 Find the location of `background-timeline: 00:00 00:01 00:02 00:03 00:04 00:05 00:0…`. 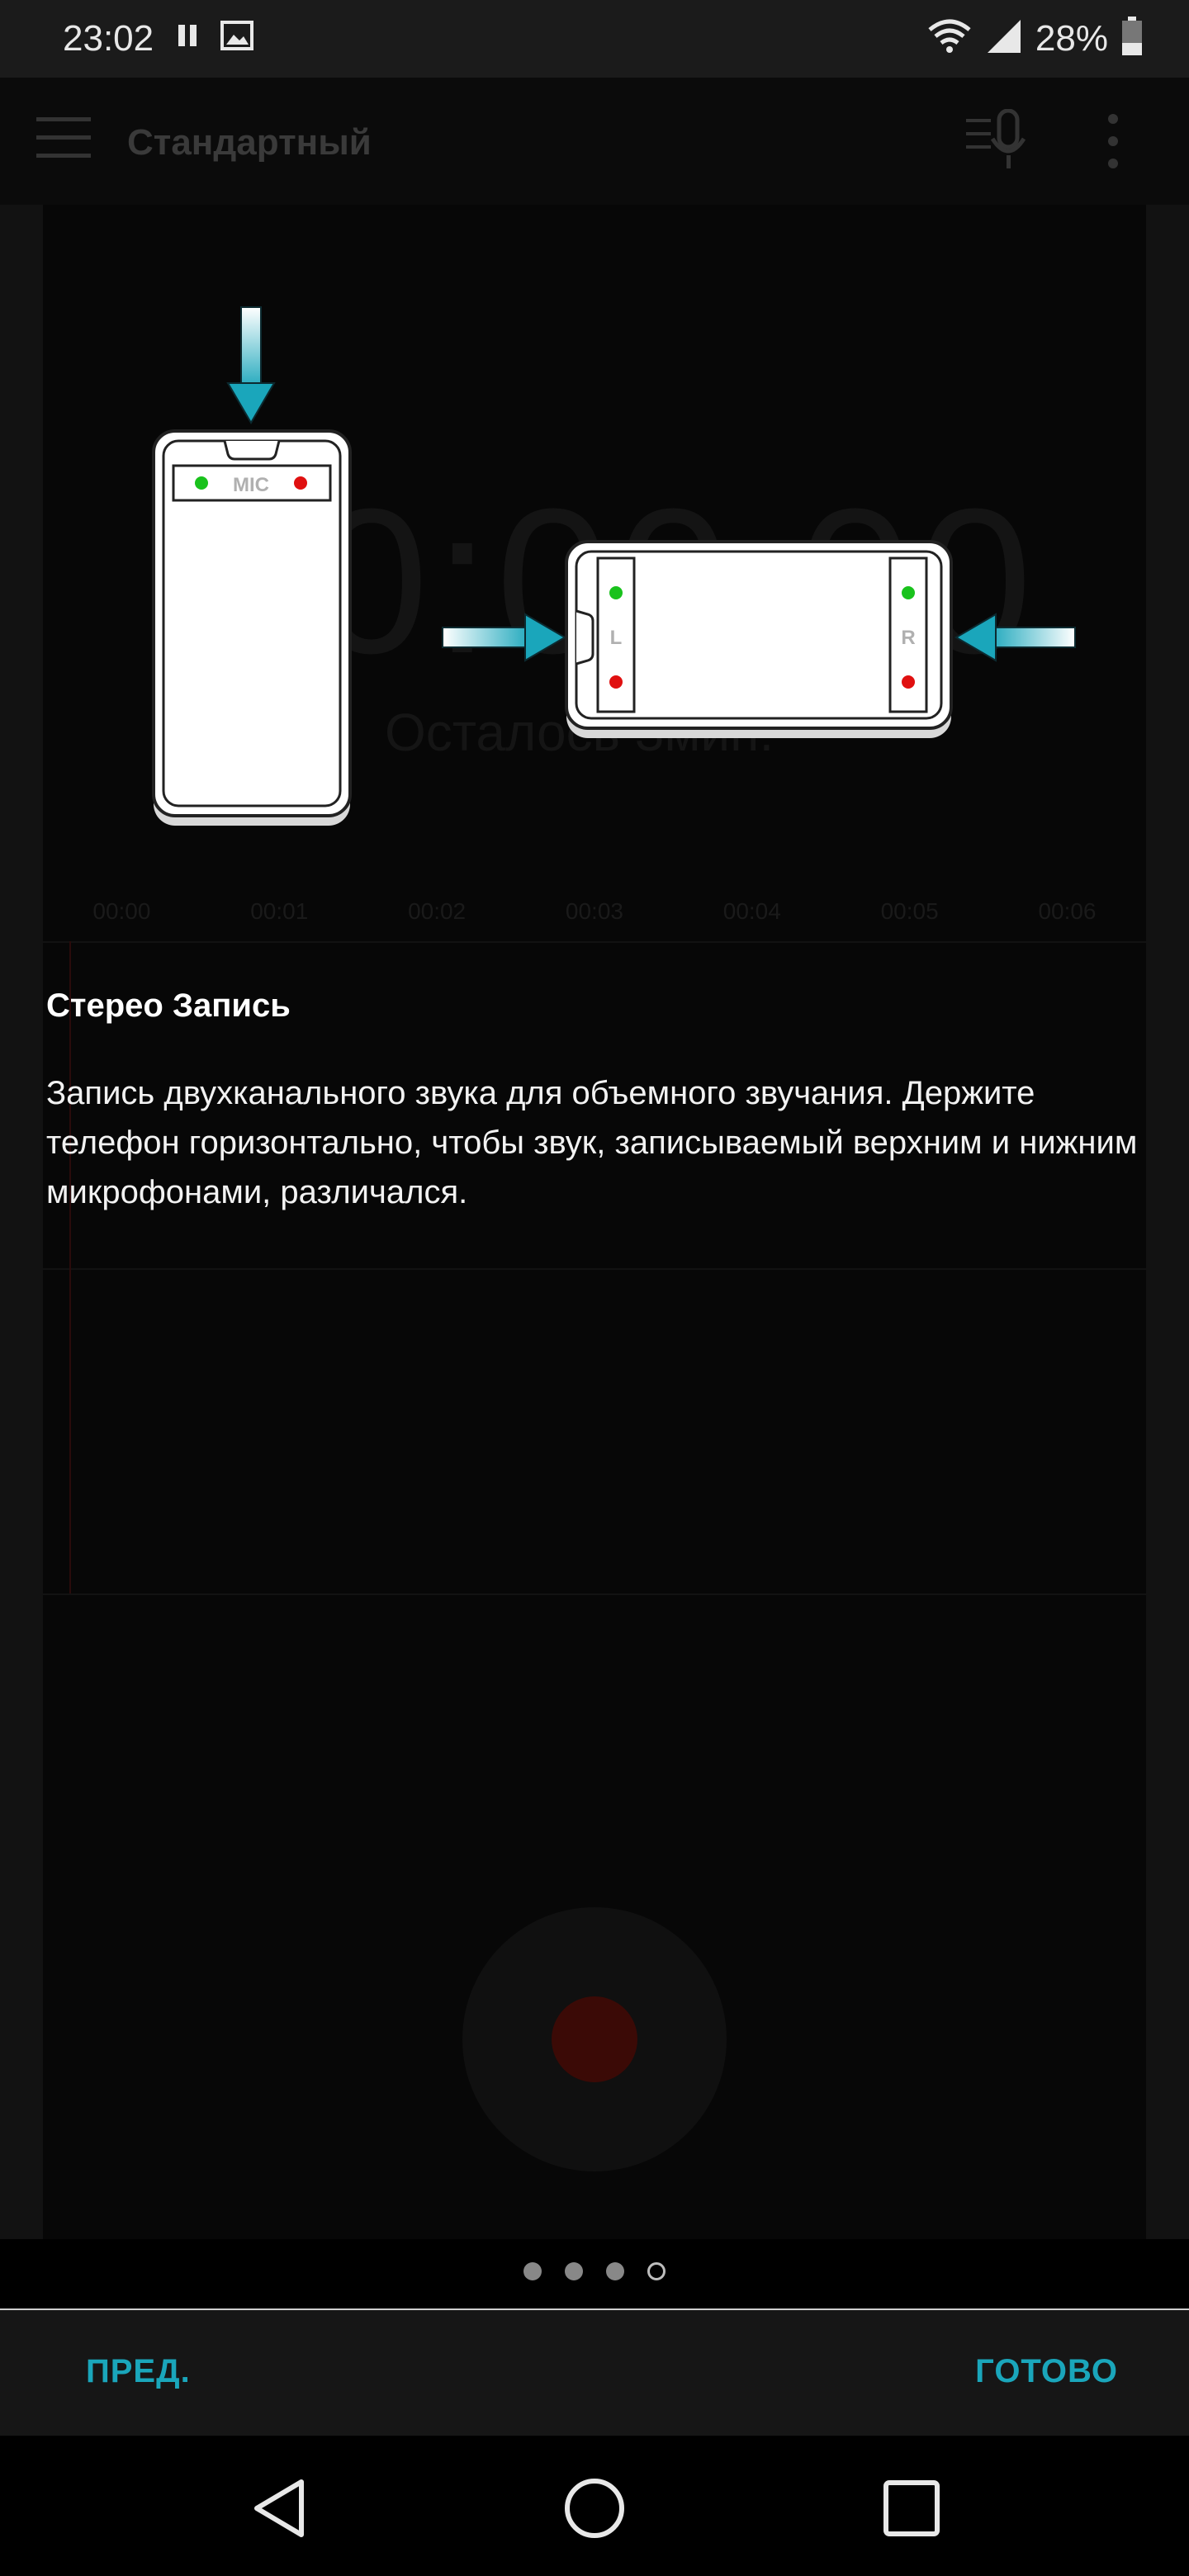

background-timeline: 00:00 00:01 00:02 00:03 00:04 00:05 00:0… is located at coordinates (594, 919).